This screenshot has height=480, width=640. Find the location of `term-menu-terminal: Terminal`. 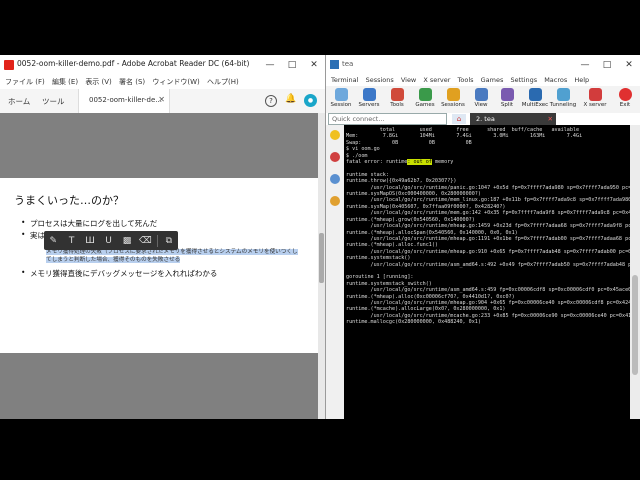

term-menu-terminal: Terminal is located at coordinates (344, 80).